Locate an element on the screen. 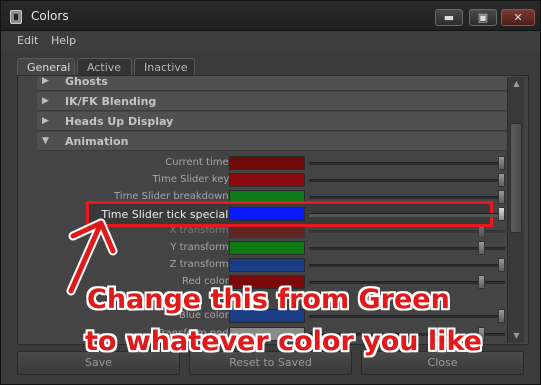 This screenshot has height=385, width=541. maximize-button: ▣ is located at coordinates (483, 17).